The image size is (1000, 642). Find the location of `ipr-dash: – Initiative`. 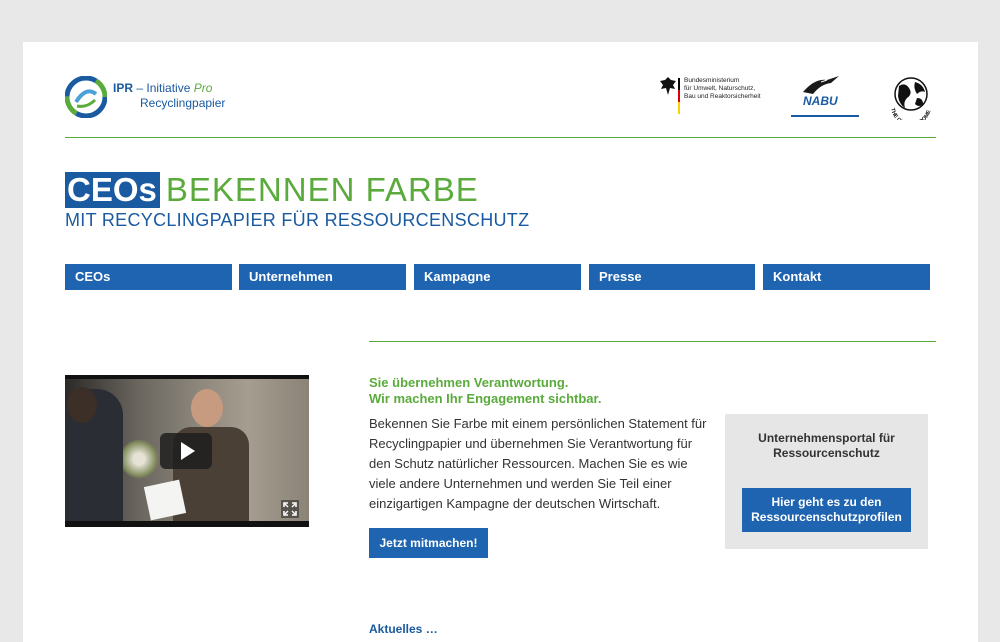

ipr-dash: – Initiative is located at coordinates (163, 88).